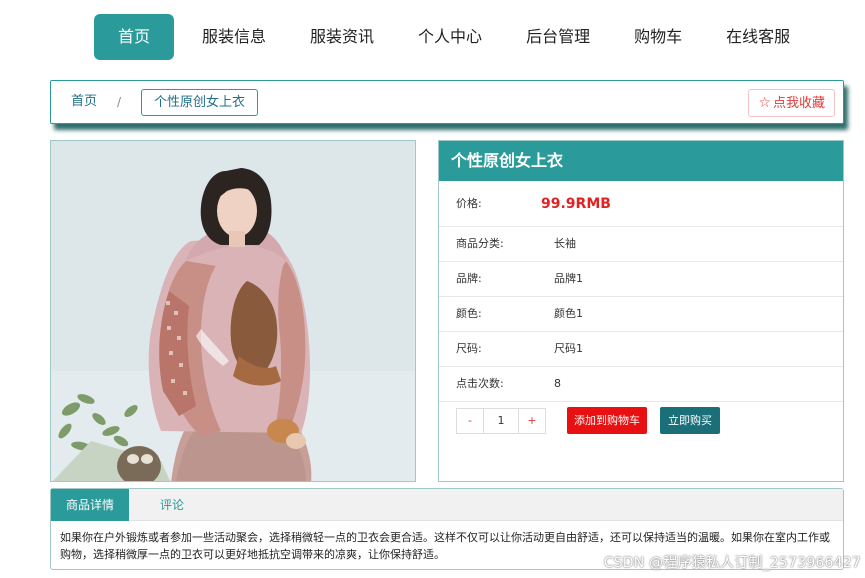  I want to click on add-to-cart-button: 添加到购物车, so click(607, 420).